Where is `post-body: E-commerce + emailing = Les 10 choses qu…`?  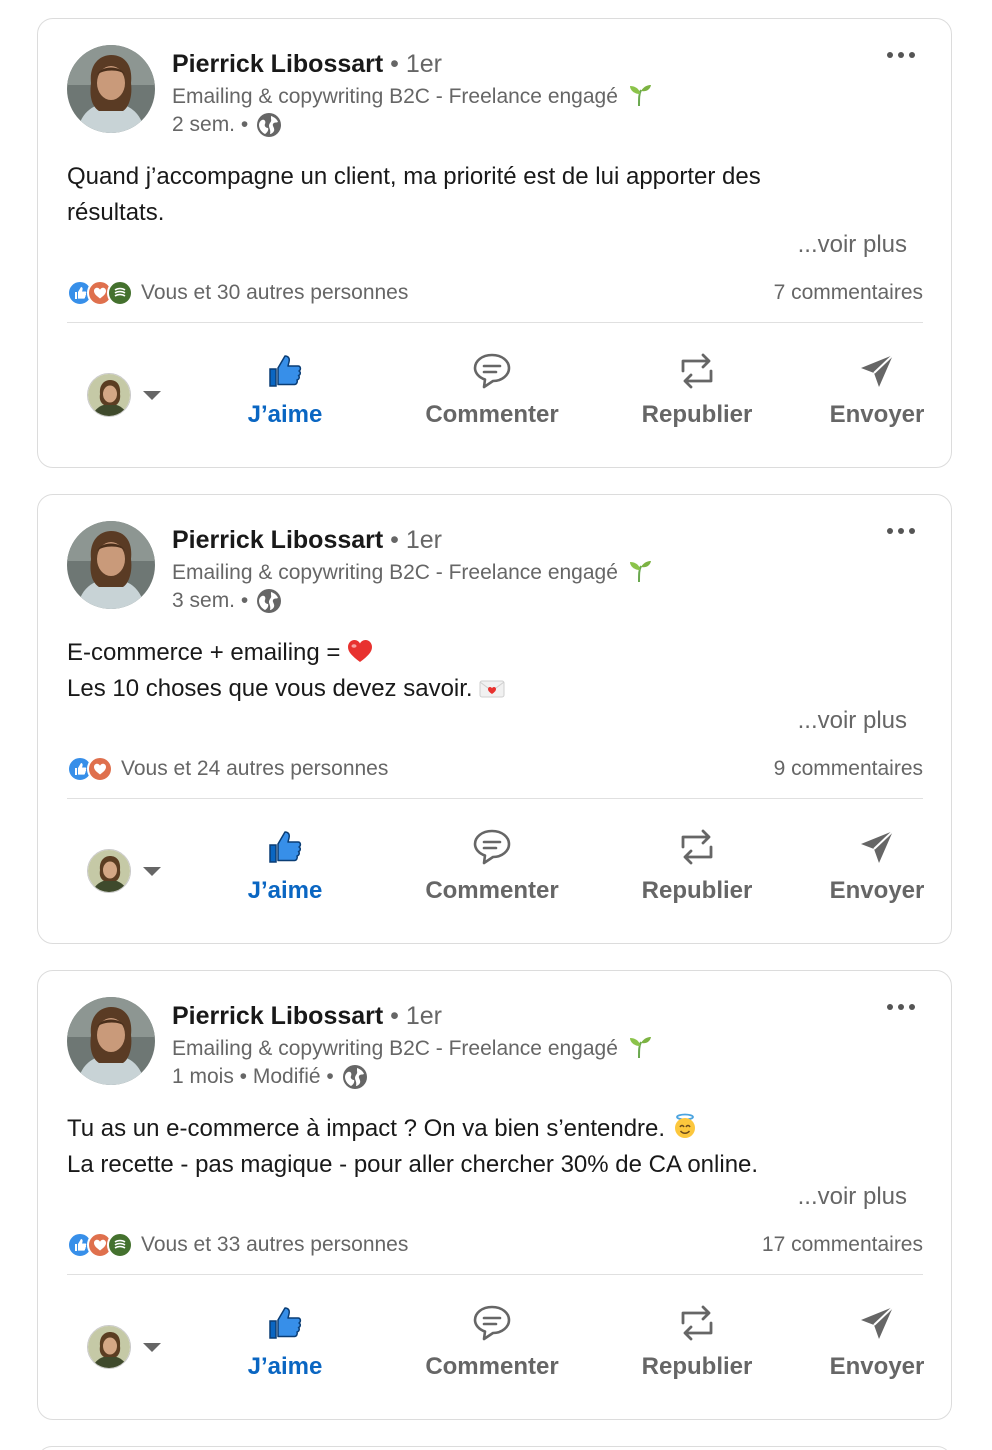
post-body: E-commerce + emailing = Les 10 choses qu… is located at coordinates (487, 671).